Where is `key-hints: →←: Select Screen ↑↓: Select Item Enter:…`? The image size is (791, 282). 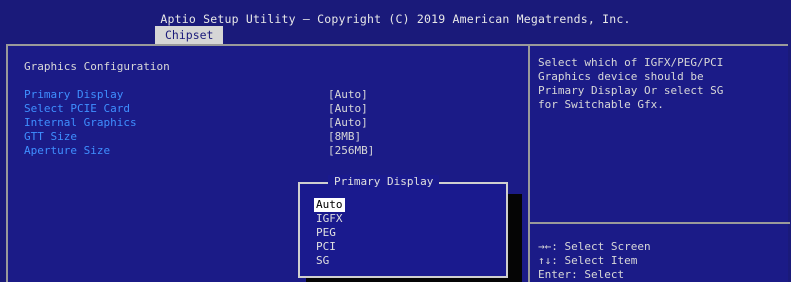
key-hints: →←: Select Screen ↑↓: Select Item Enter:… is located at coordinates (594, 261).